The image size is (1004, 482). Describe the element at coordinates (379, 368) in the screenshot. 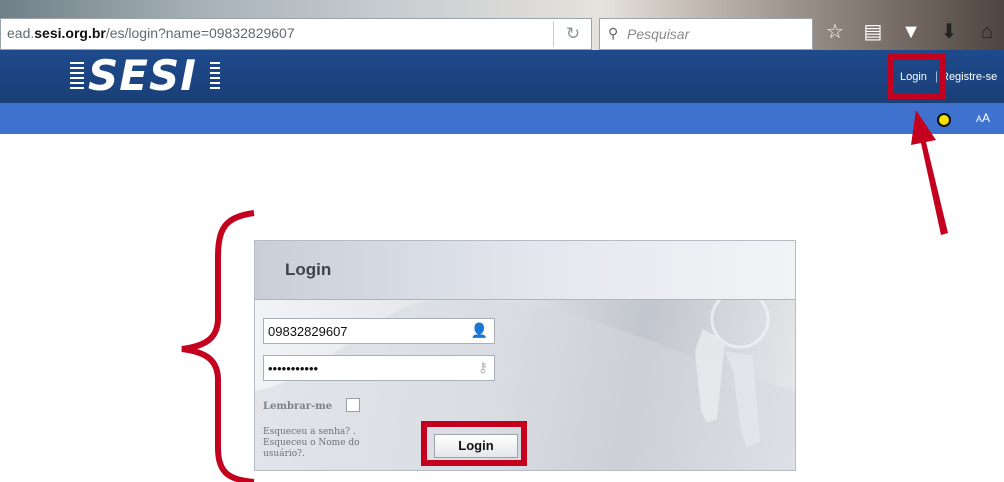

I see `password-field: ••••••••••• ⚷` at that location.